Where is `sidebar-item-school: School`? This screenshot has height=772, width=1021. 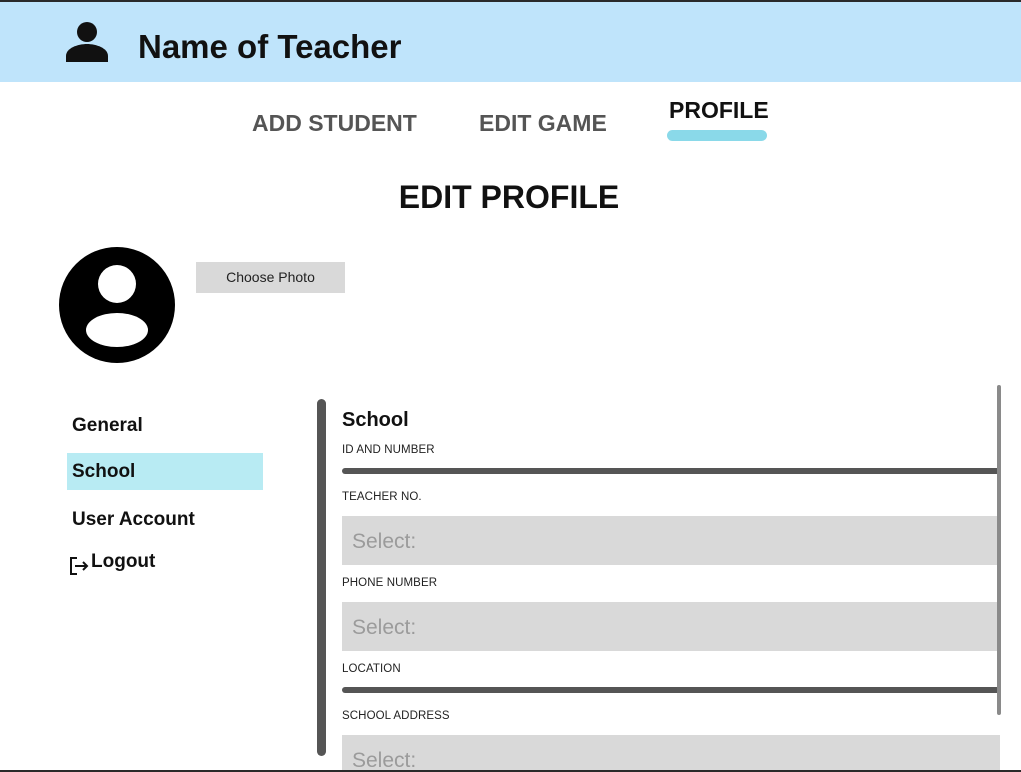 sidebar-item-school: School is located at coordinates (165, 471).